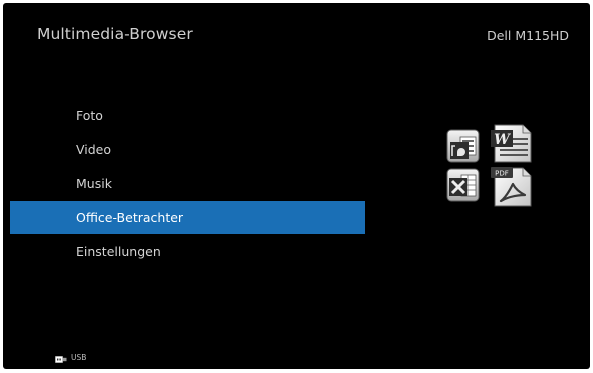  I want to click on menu-item-label: Office-Betrachter, so click(130, 217).